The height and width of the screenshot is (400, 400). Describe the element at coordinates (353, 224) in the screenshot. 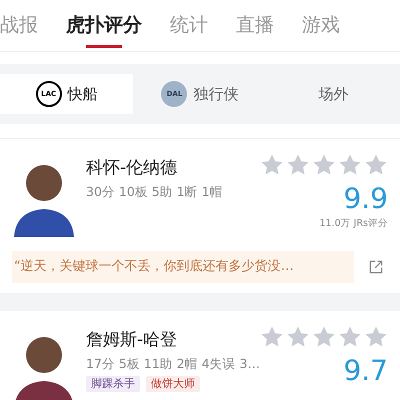

I see `rating-count: 11.0万 JRs评分` at that location.